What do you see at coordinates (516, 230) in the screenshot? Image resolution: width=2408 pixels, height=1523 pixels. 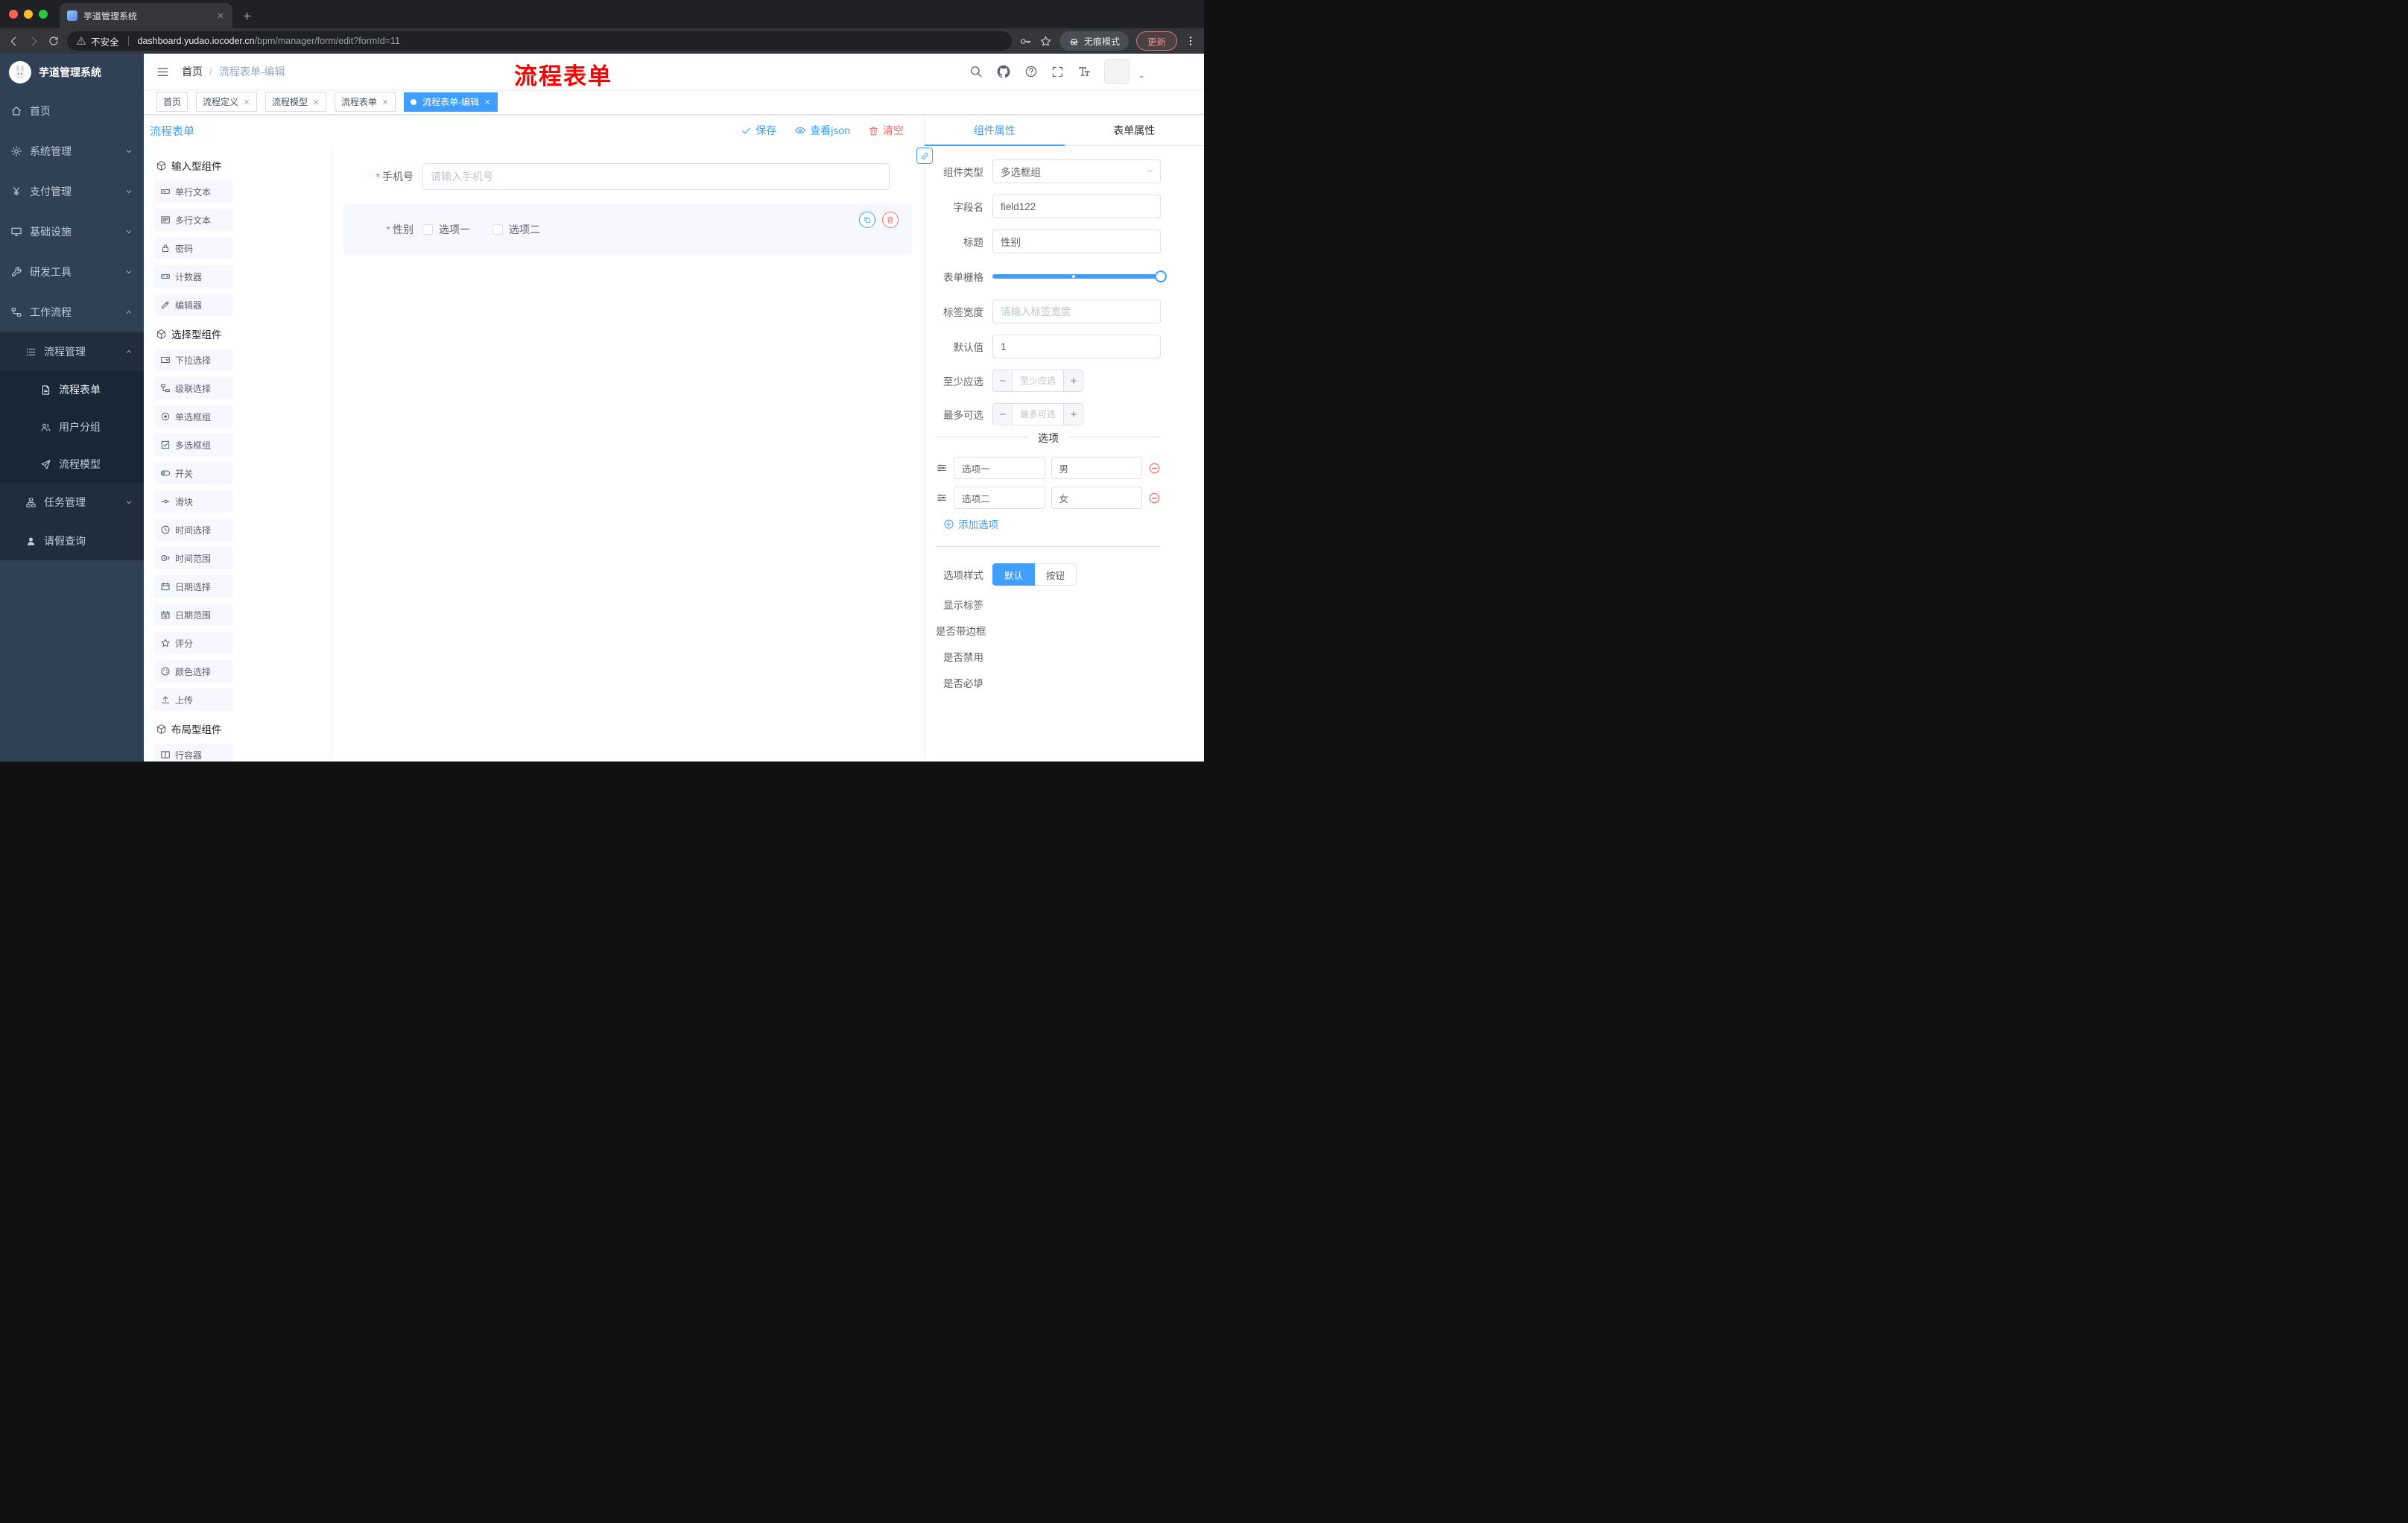 I see `checkbox-option-2: 选项二` at bounding box center [516, 230].